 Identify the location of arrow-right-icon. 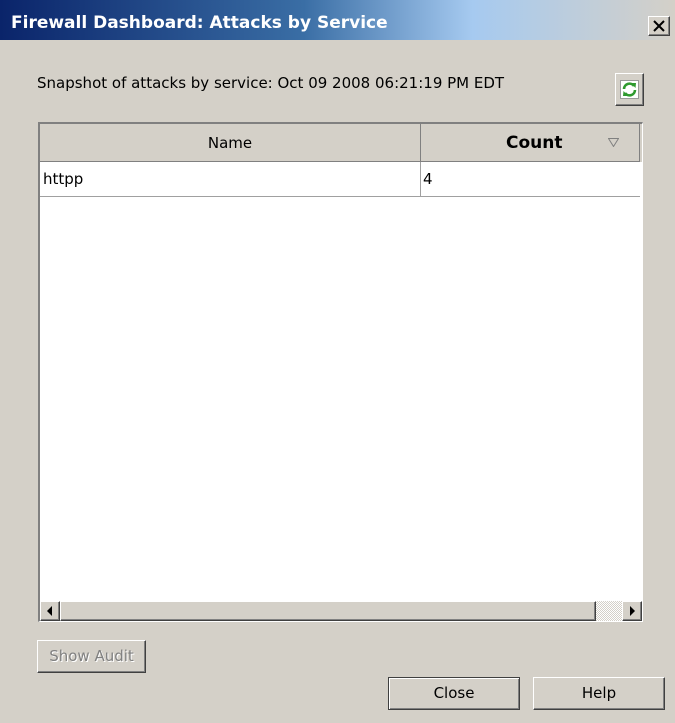
(632, 611).